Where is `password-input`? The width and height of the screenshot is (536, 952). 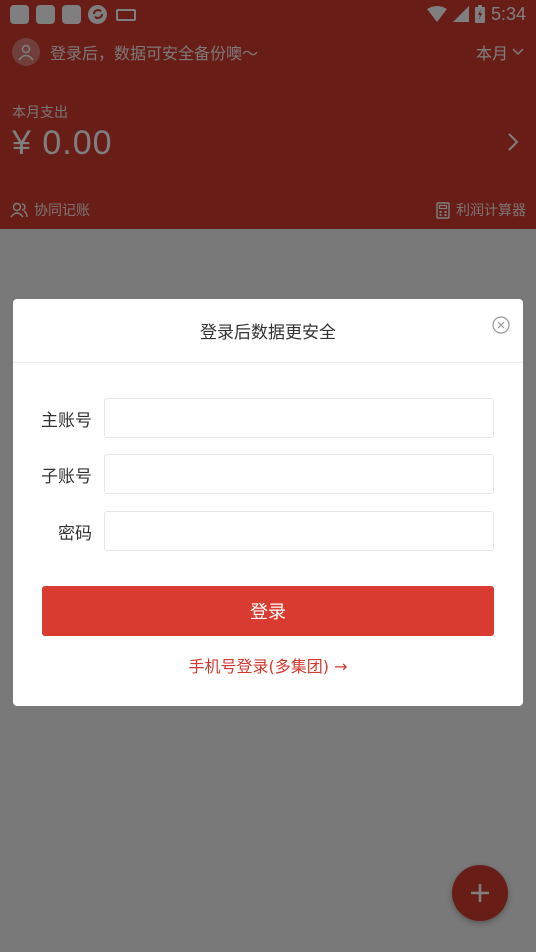
password-input is located at coordinates (299, 531).